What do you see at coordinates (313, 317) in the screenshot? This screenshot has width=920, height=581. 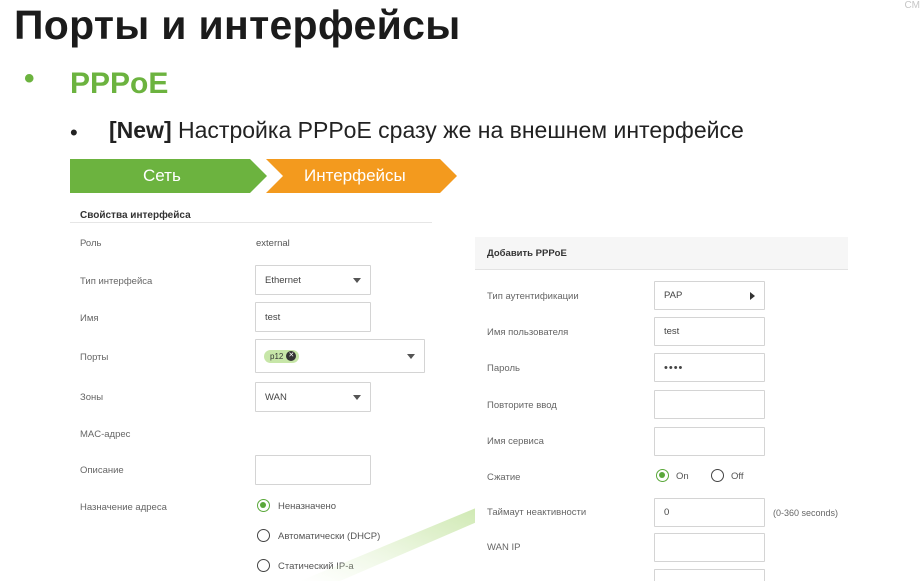 I see `name-input: test` at bounding box center [313, 317].